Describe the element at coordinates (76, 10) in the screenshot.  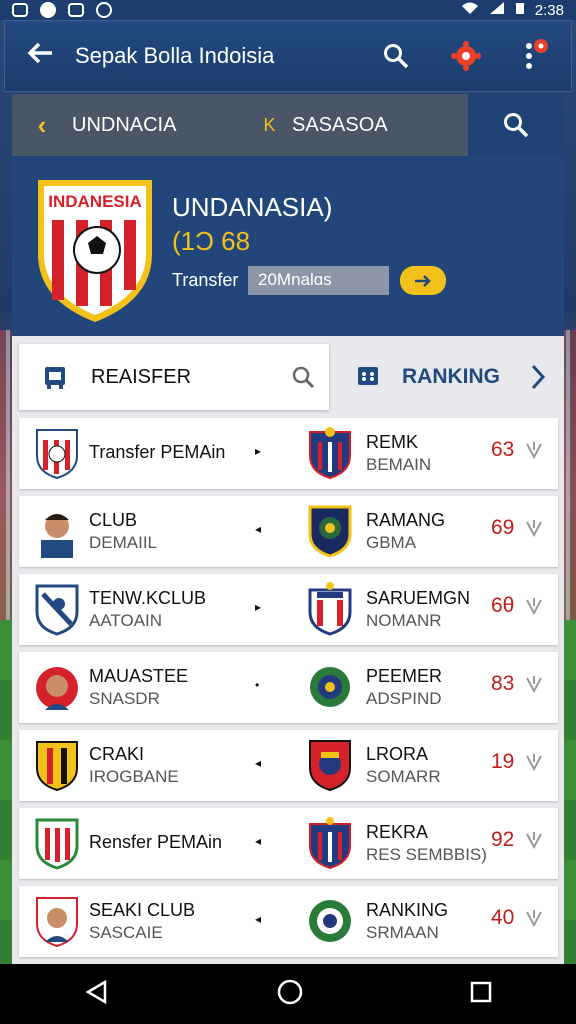
I see `image-icon` at that location.